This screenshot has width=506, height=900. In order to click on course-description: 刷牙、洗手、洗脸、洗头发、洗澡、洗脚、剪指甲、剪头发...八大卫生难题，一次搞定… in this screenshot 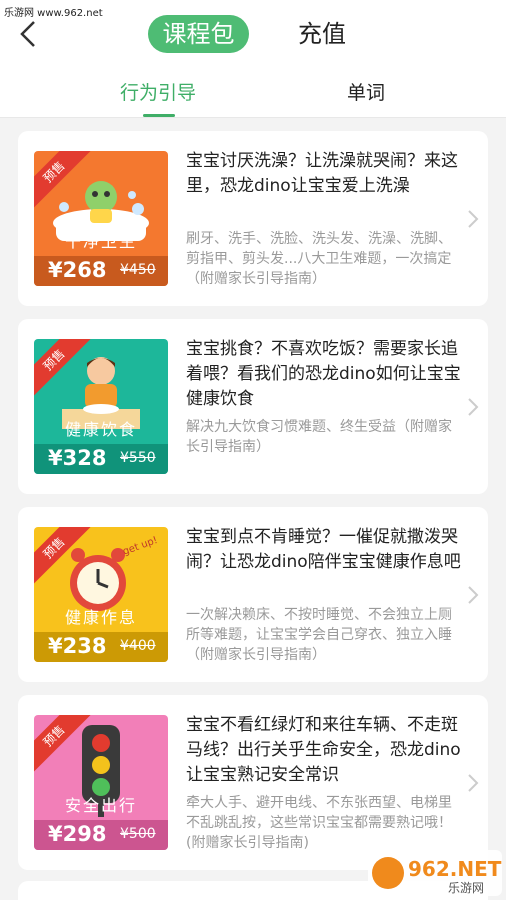, I will do `click(319, 259)`.